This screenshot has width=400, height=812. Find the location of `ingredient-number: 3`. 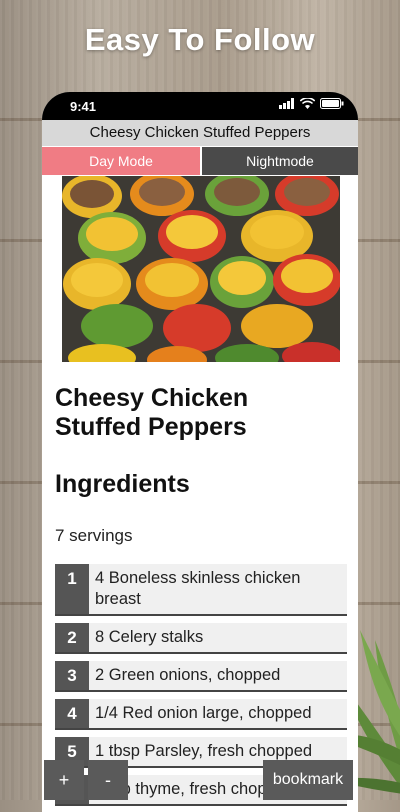

ingredient-number: 3 is located at coordinates (72, 675).